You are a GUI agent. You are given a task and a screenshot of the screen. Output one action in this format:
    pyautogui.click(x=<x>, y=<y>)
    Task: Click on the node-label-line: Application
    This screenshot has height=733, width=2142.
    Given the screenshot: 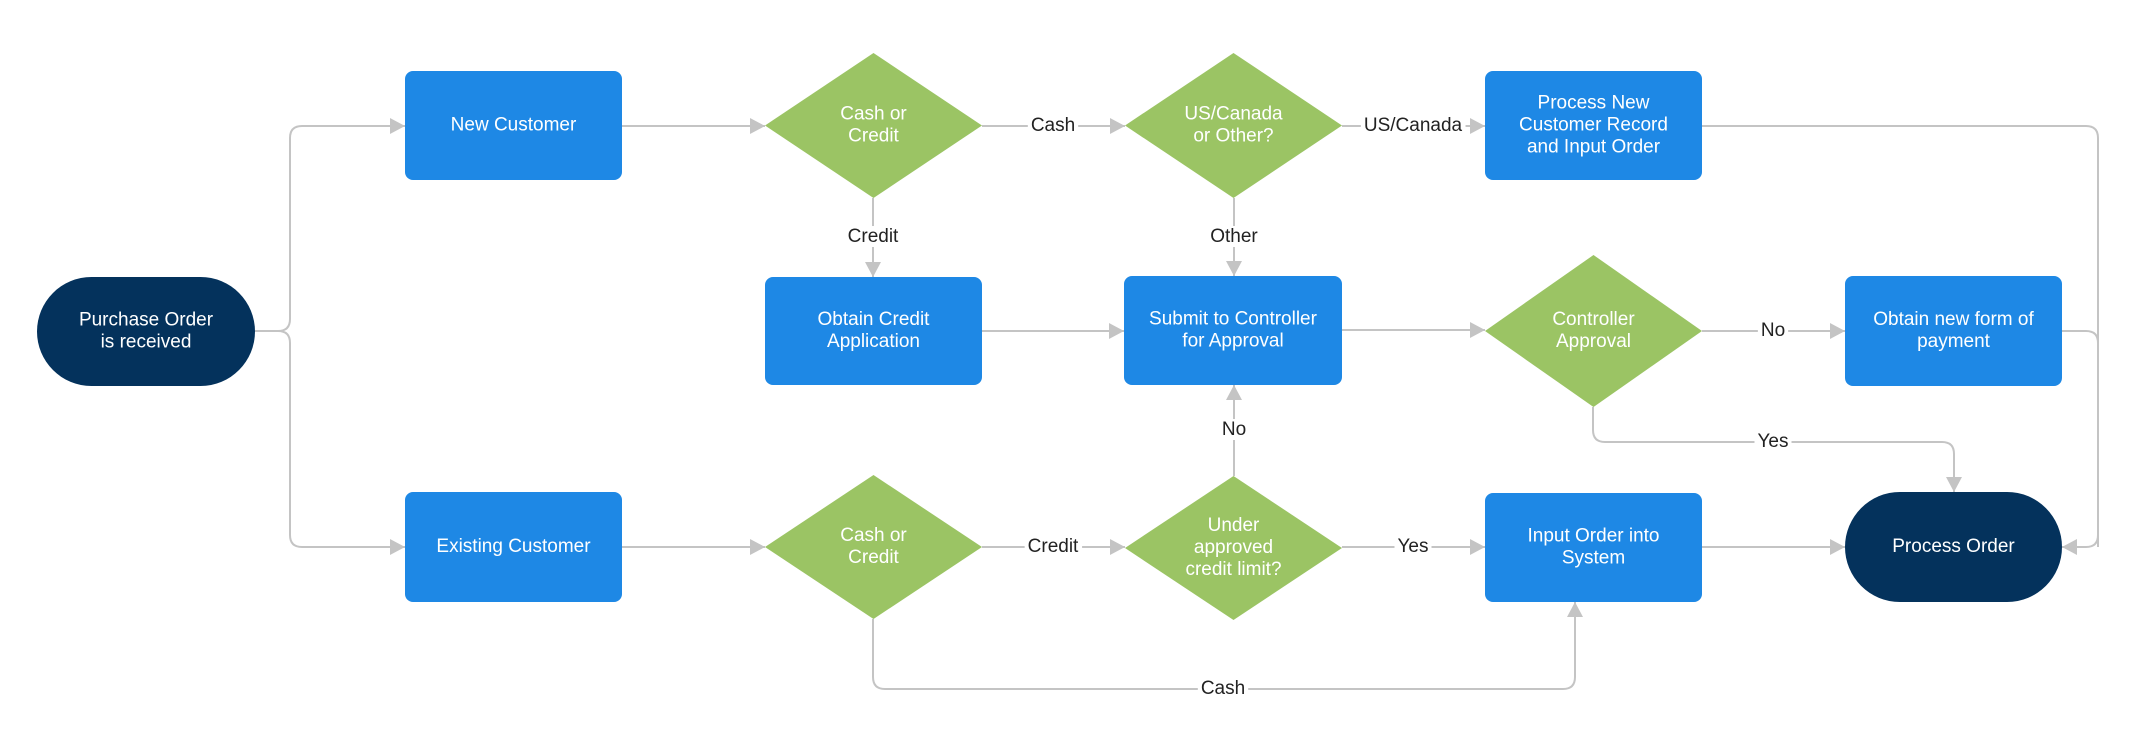 What is the action you would take?
    pyautogui.click(x=873, y=341)
    